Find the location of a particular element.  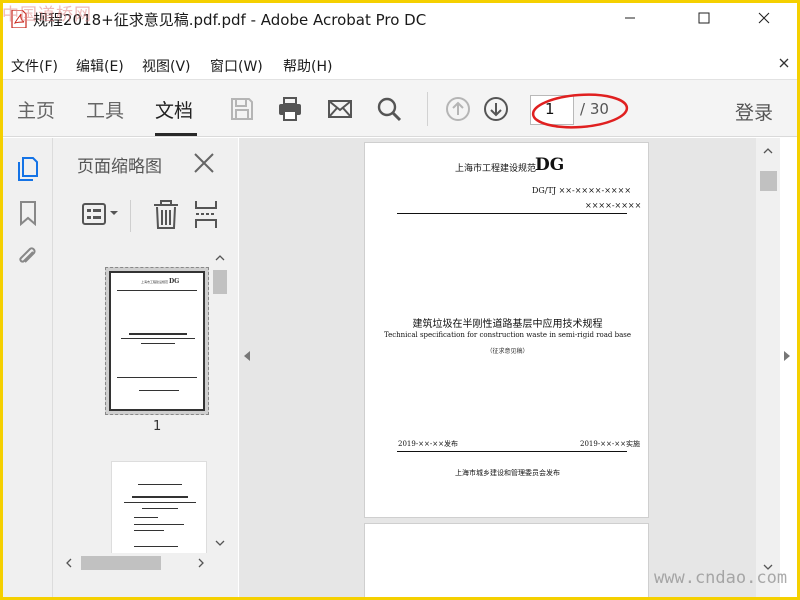

page-standard-code: DG/TJ ××-××××-×××× is located at coordinates (582, 190).